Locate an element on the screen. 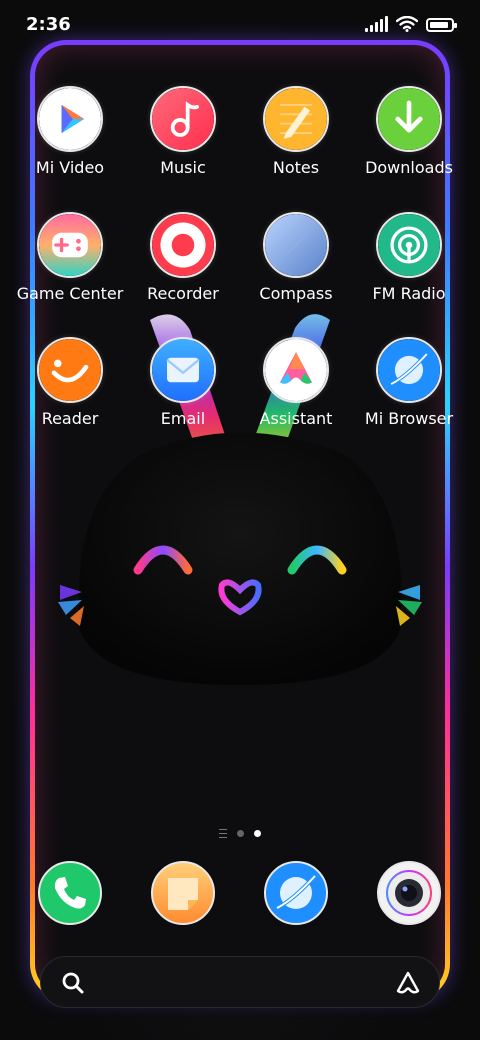 Image resolution: width=480 pixels, height=1040 pixels. app-music: Music is located at coordinates (183, 131).